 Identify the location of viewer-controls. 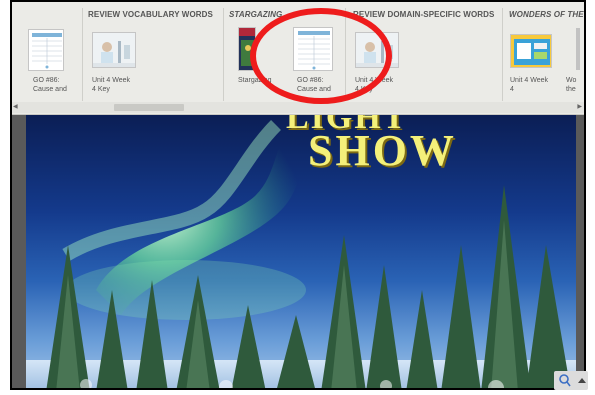
(571, 380).